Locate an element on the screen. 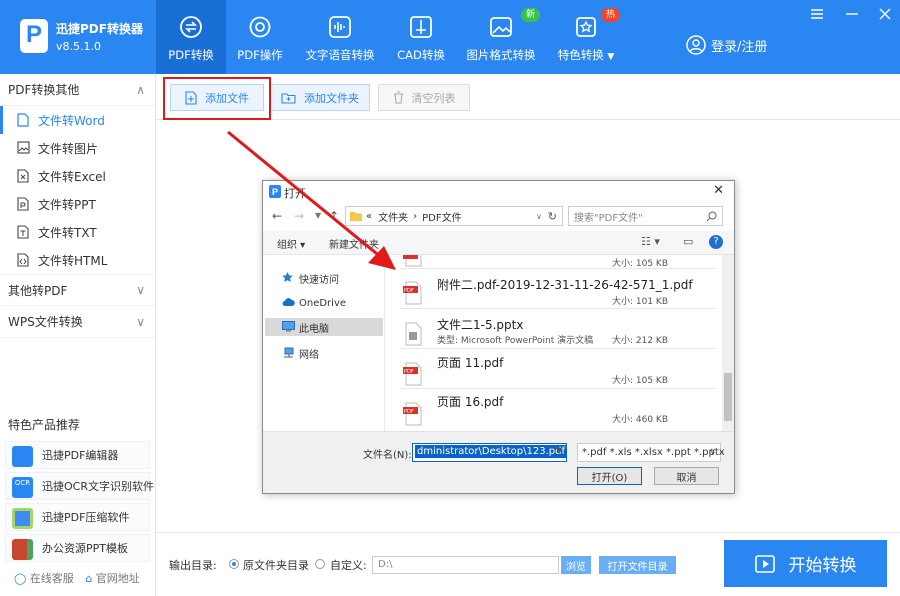 This screenshot has height=596, width=900. audio-wave-icon is located at coordinates (340, 27).